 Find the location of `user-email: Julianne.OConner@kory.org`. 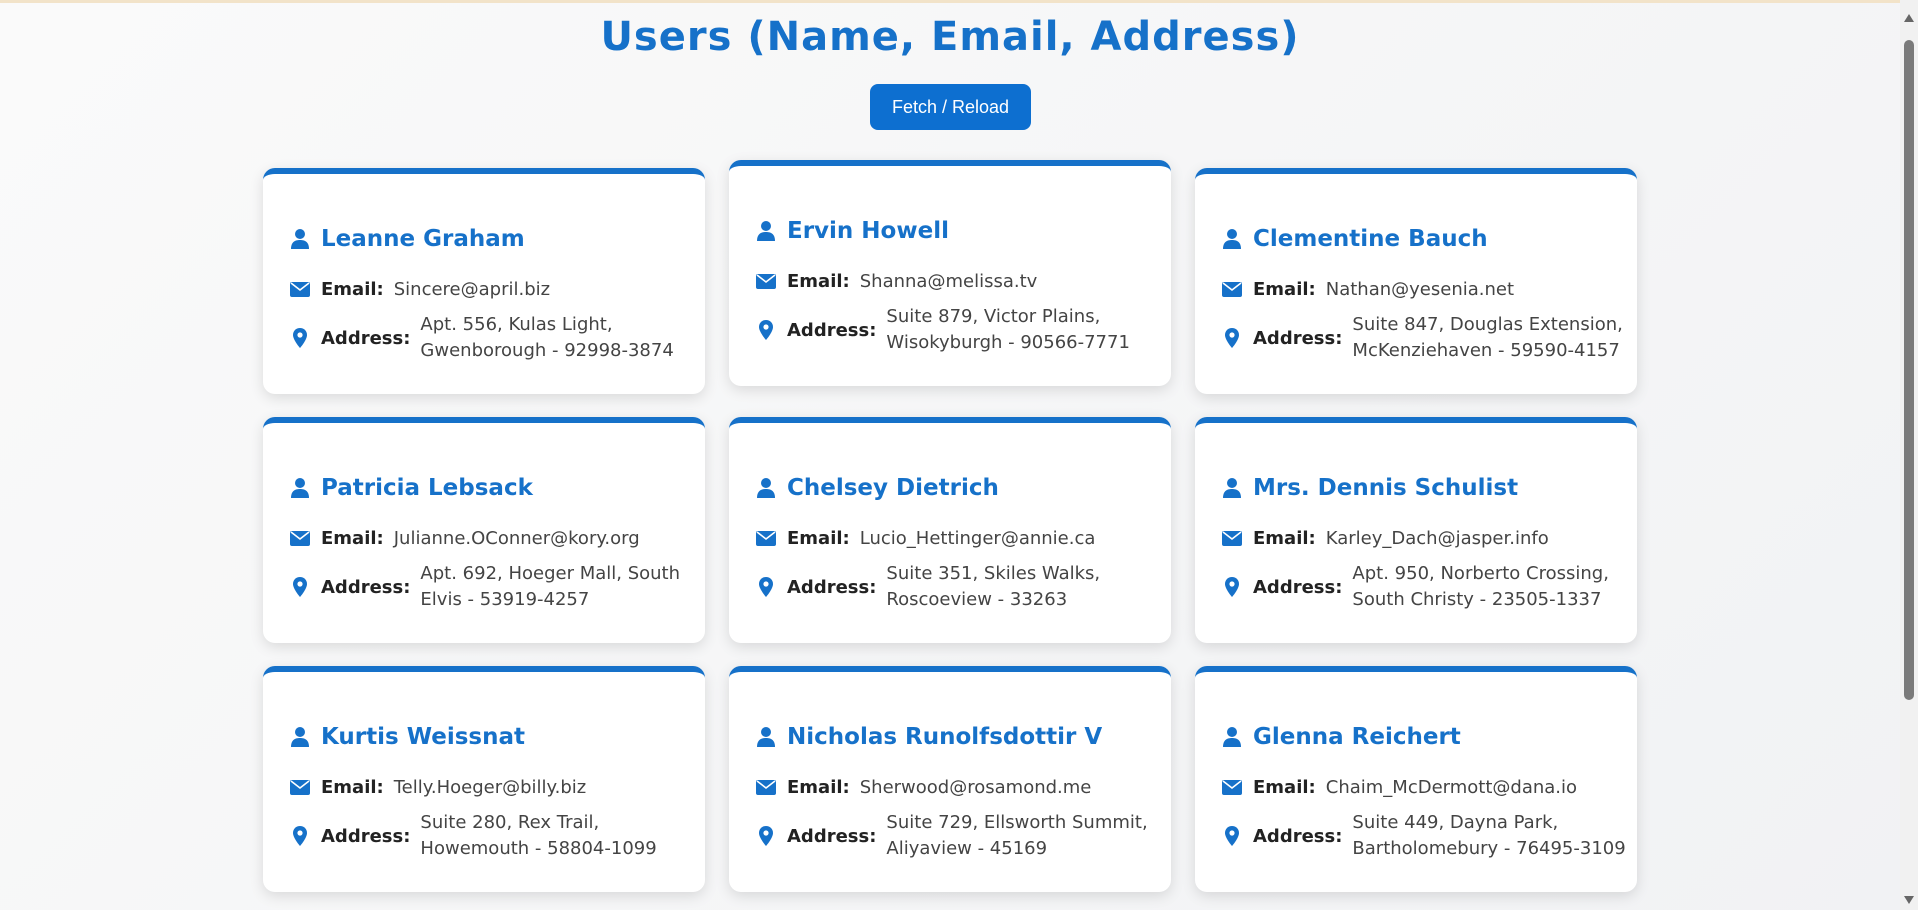

user-email: Julianne.OConner@kory.org is located at coordinates (516, 538).